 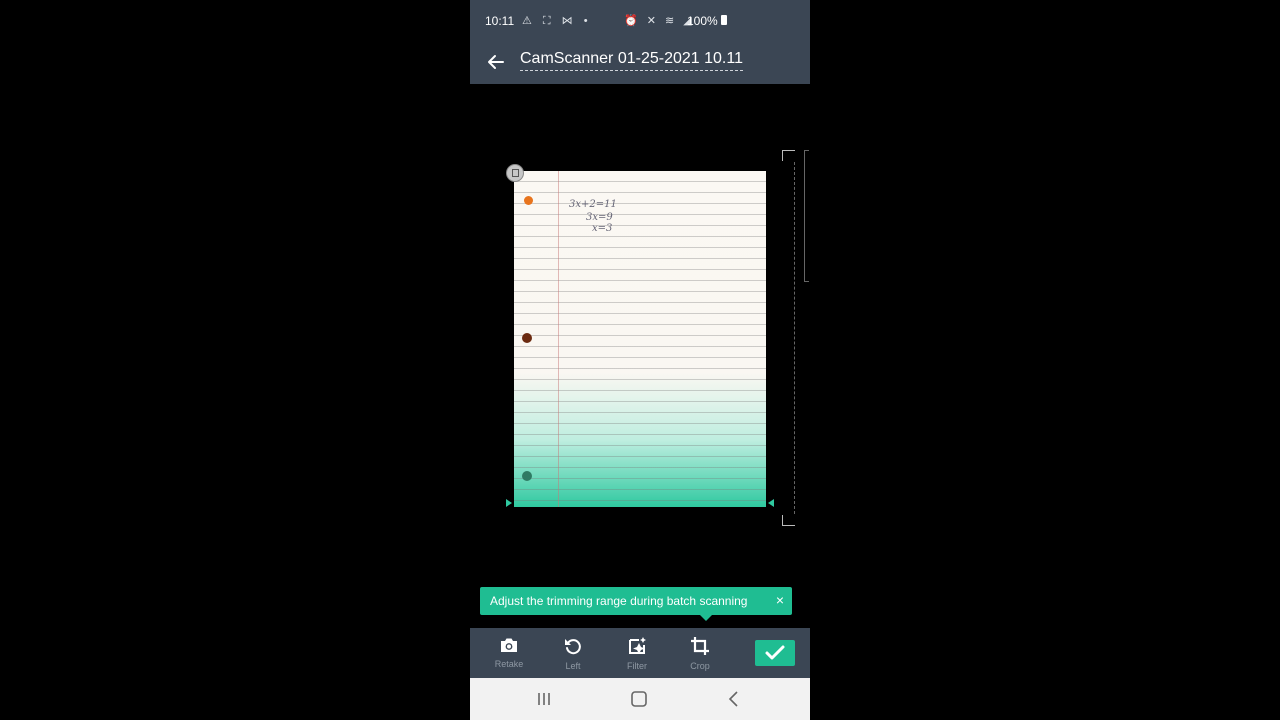 I want to click on confirm-button, so click(x=775, y=653).